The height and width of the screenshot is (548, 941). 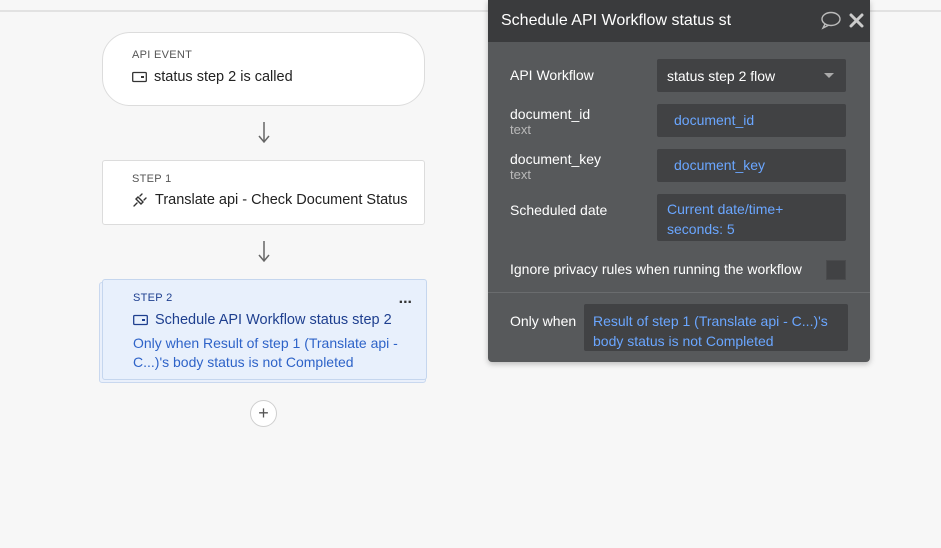 I want to click on plus-icon: +, so click(x=263, y=413).